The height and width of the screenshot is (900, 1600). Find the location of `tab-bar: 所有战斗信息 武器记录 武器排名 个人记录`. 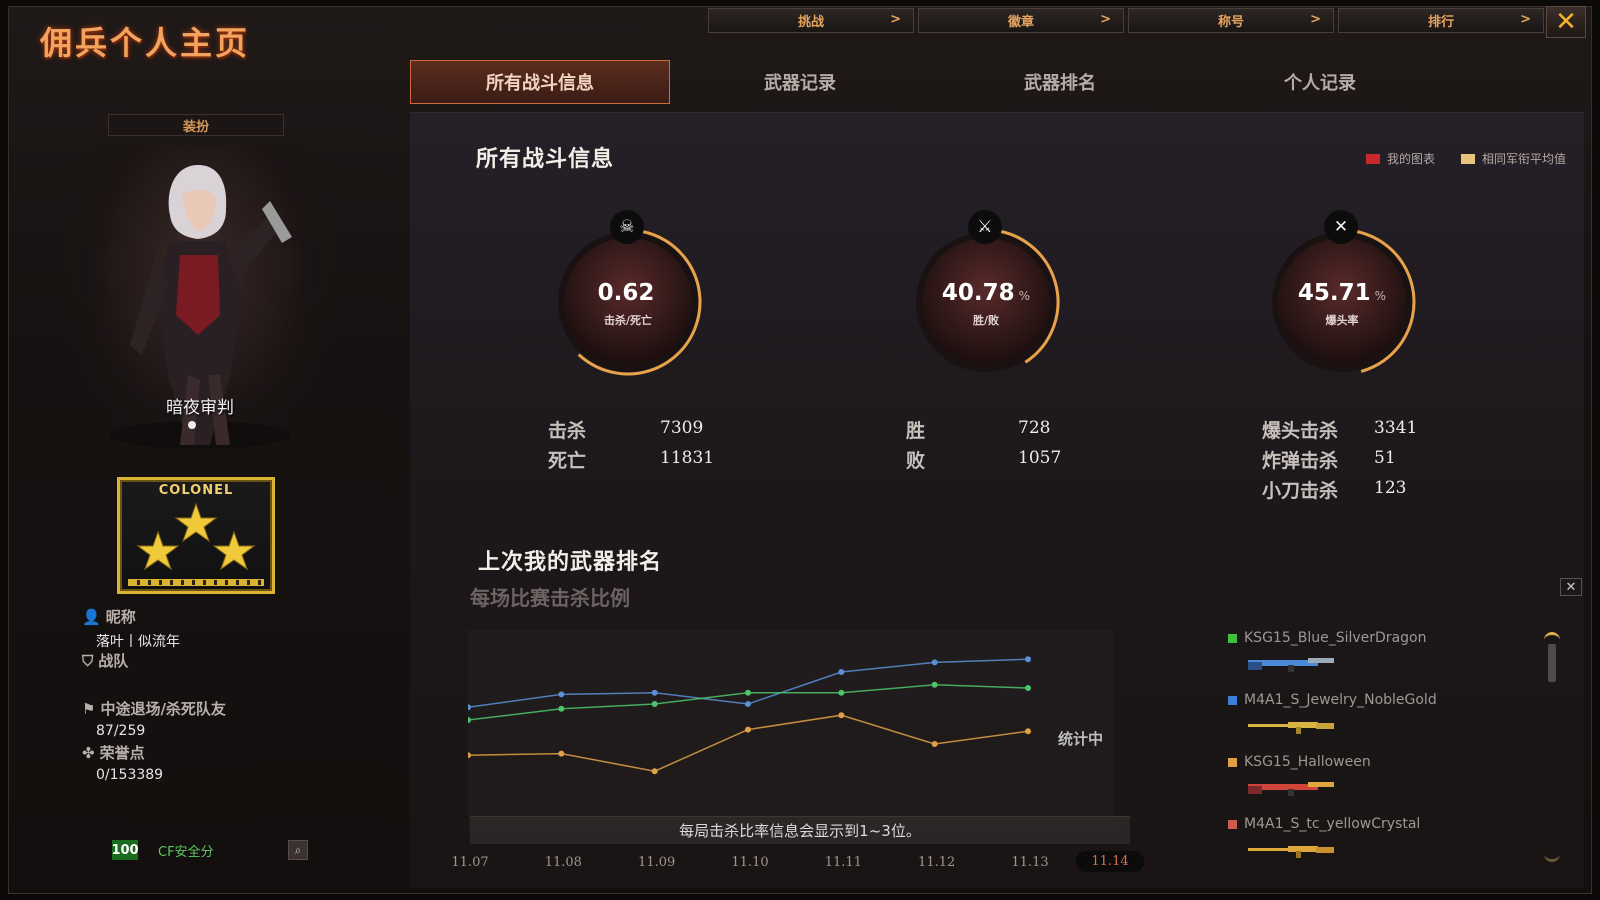

tab-bar: 所有战斗信息 武器记录 武器排名 个人记录 is located at coordinates (930, 82).